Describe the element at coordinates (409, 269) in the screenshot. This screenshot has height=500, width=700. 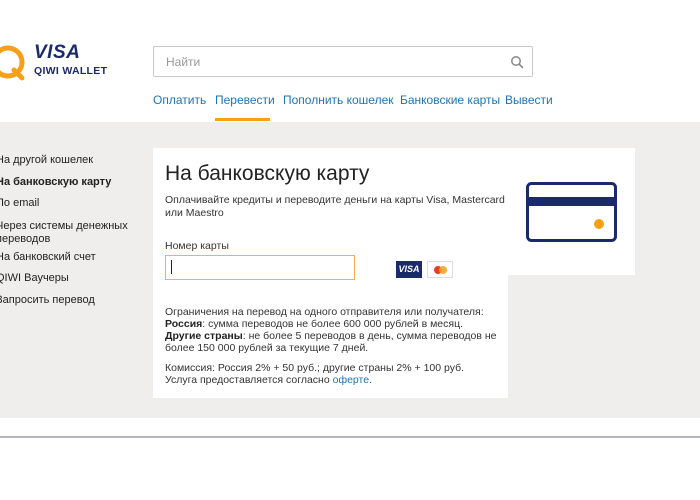
I see `visa-card-icon: VISA` at that location.